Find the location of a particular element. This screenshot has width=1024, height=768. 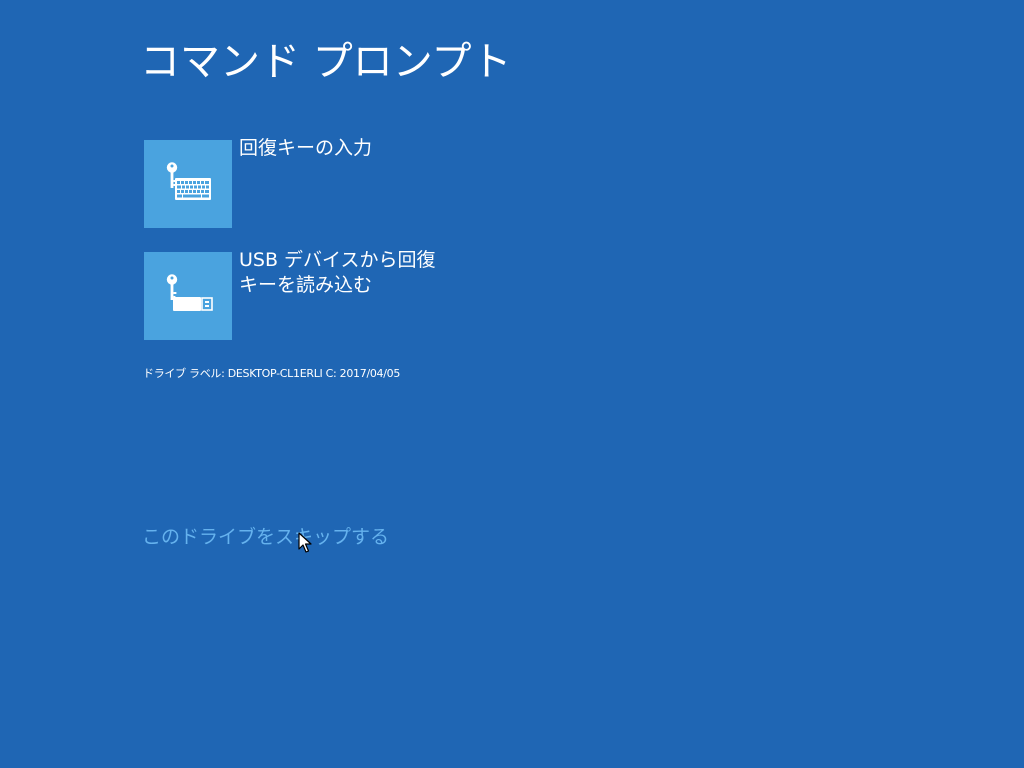

load-key-from-usb-tile is located at coordinates (188, 296).